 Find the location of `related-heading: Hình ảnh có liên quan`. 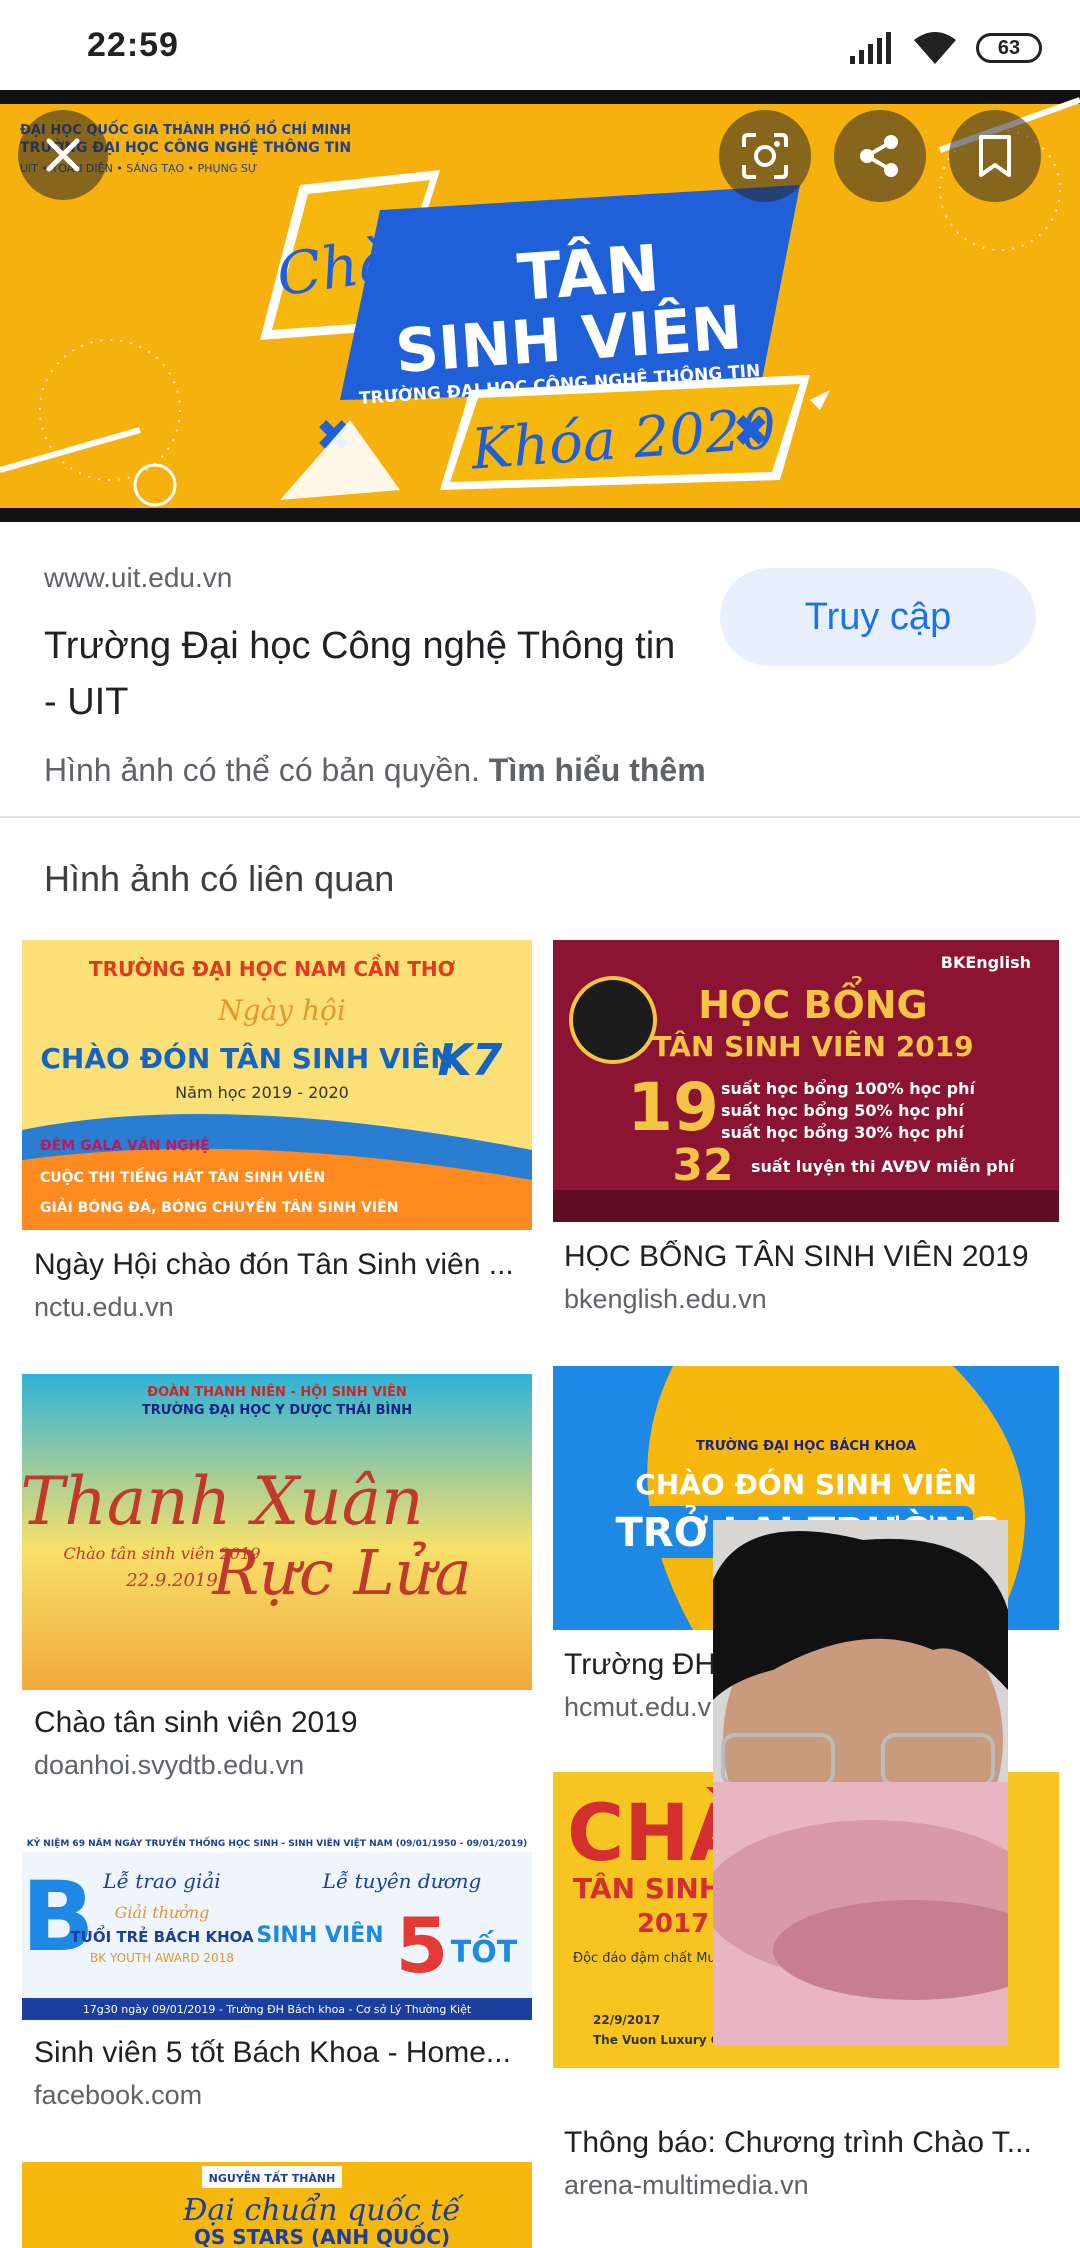

related-heading: Hình ảnh có liên quan is located at coordinates (219, 878).